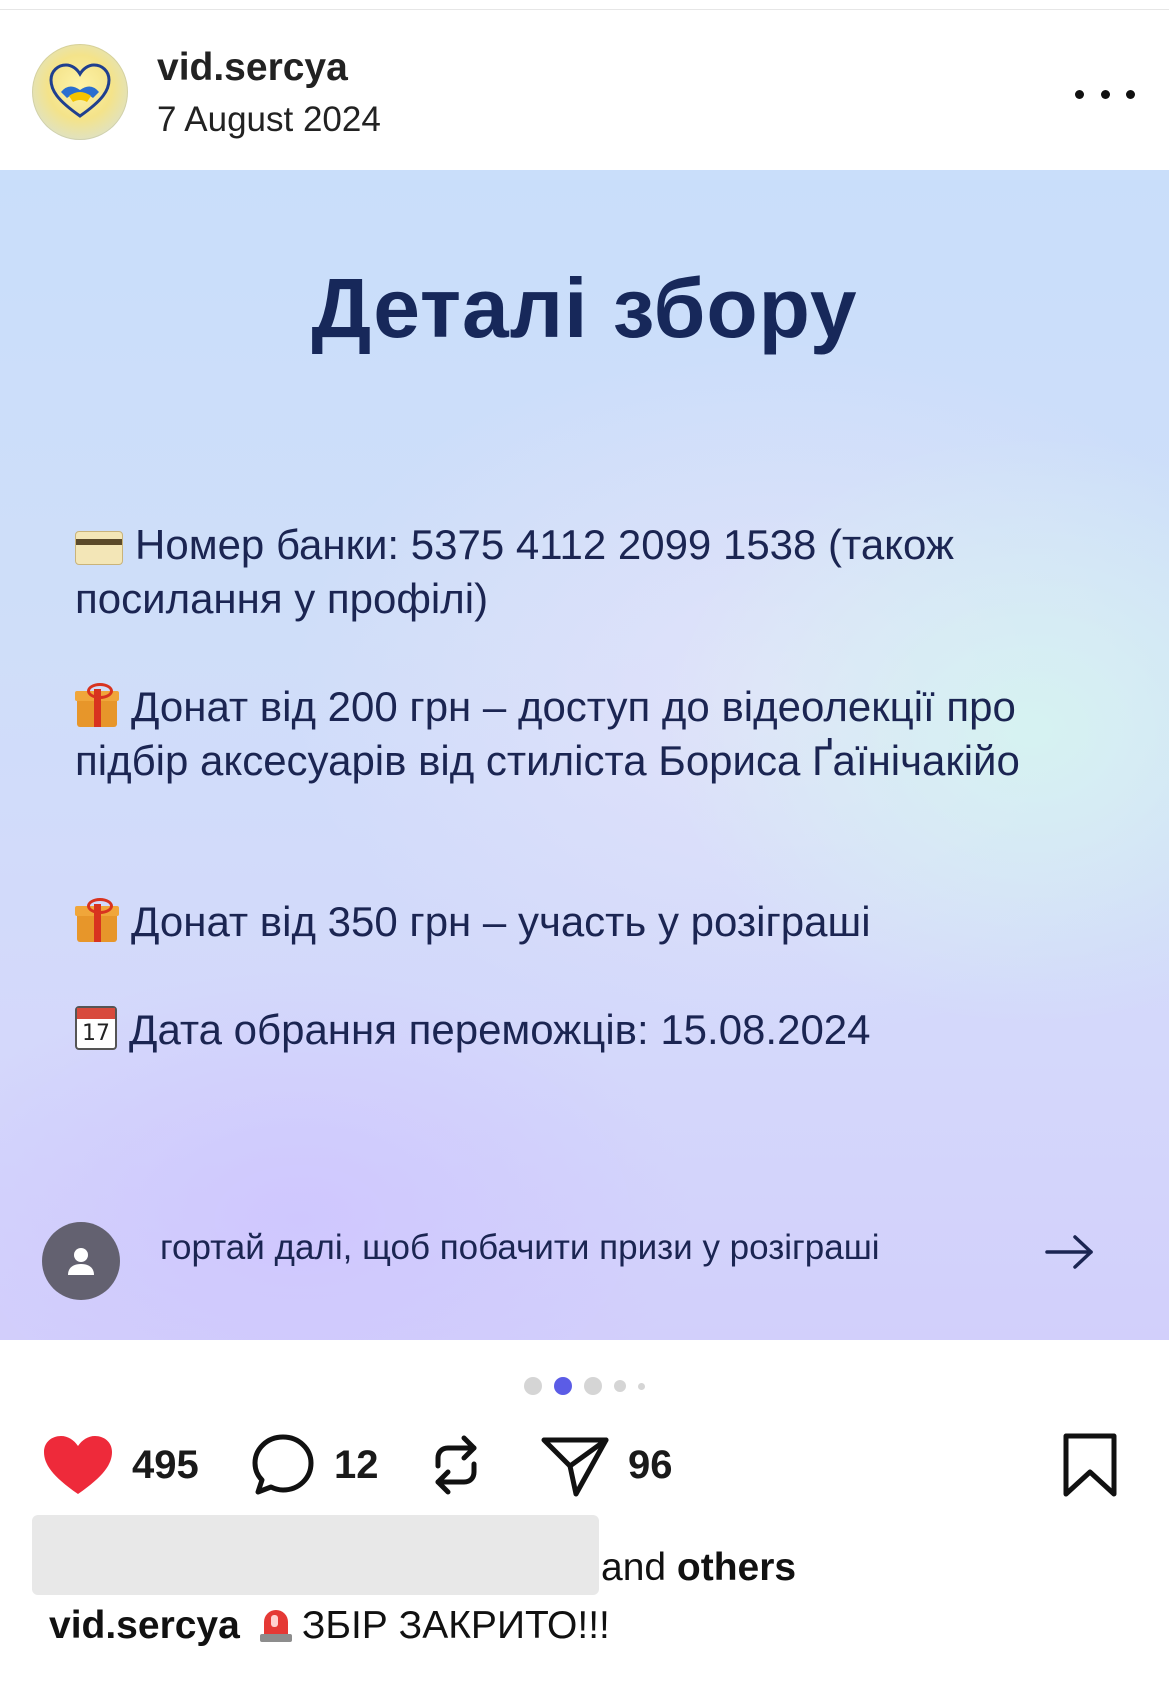 The height and width of the screenshot is (1692, 1169). I want to click on caption-text: ЗБІР ЗАКРИТО!!!, so click(455, 1625).